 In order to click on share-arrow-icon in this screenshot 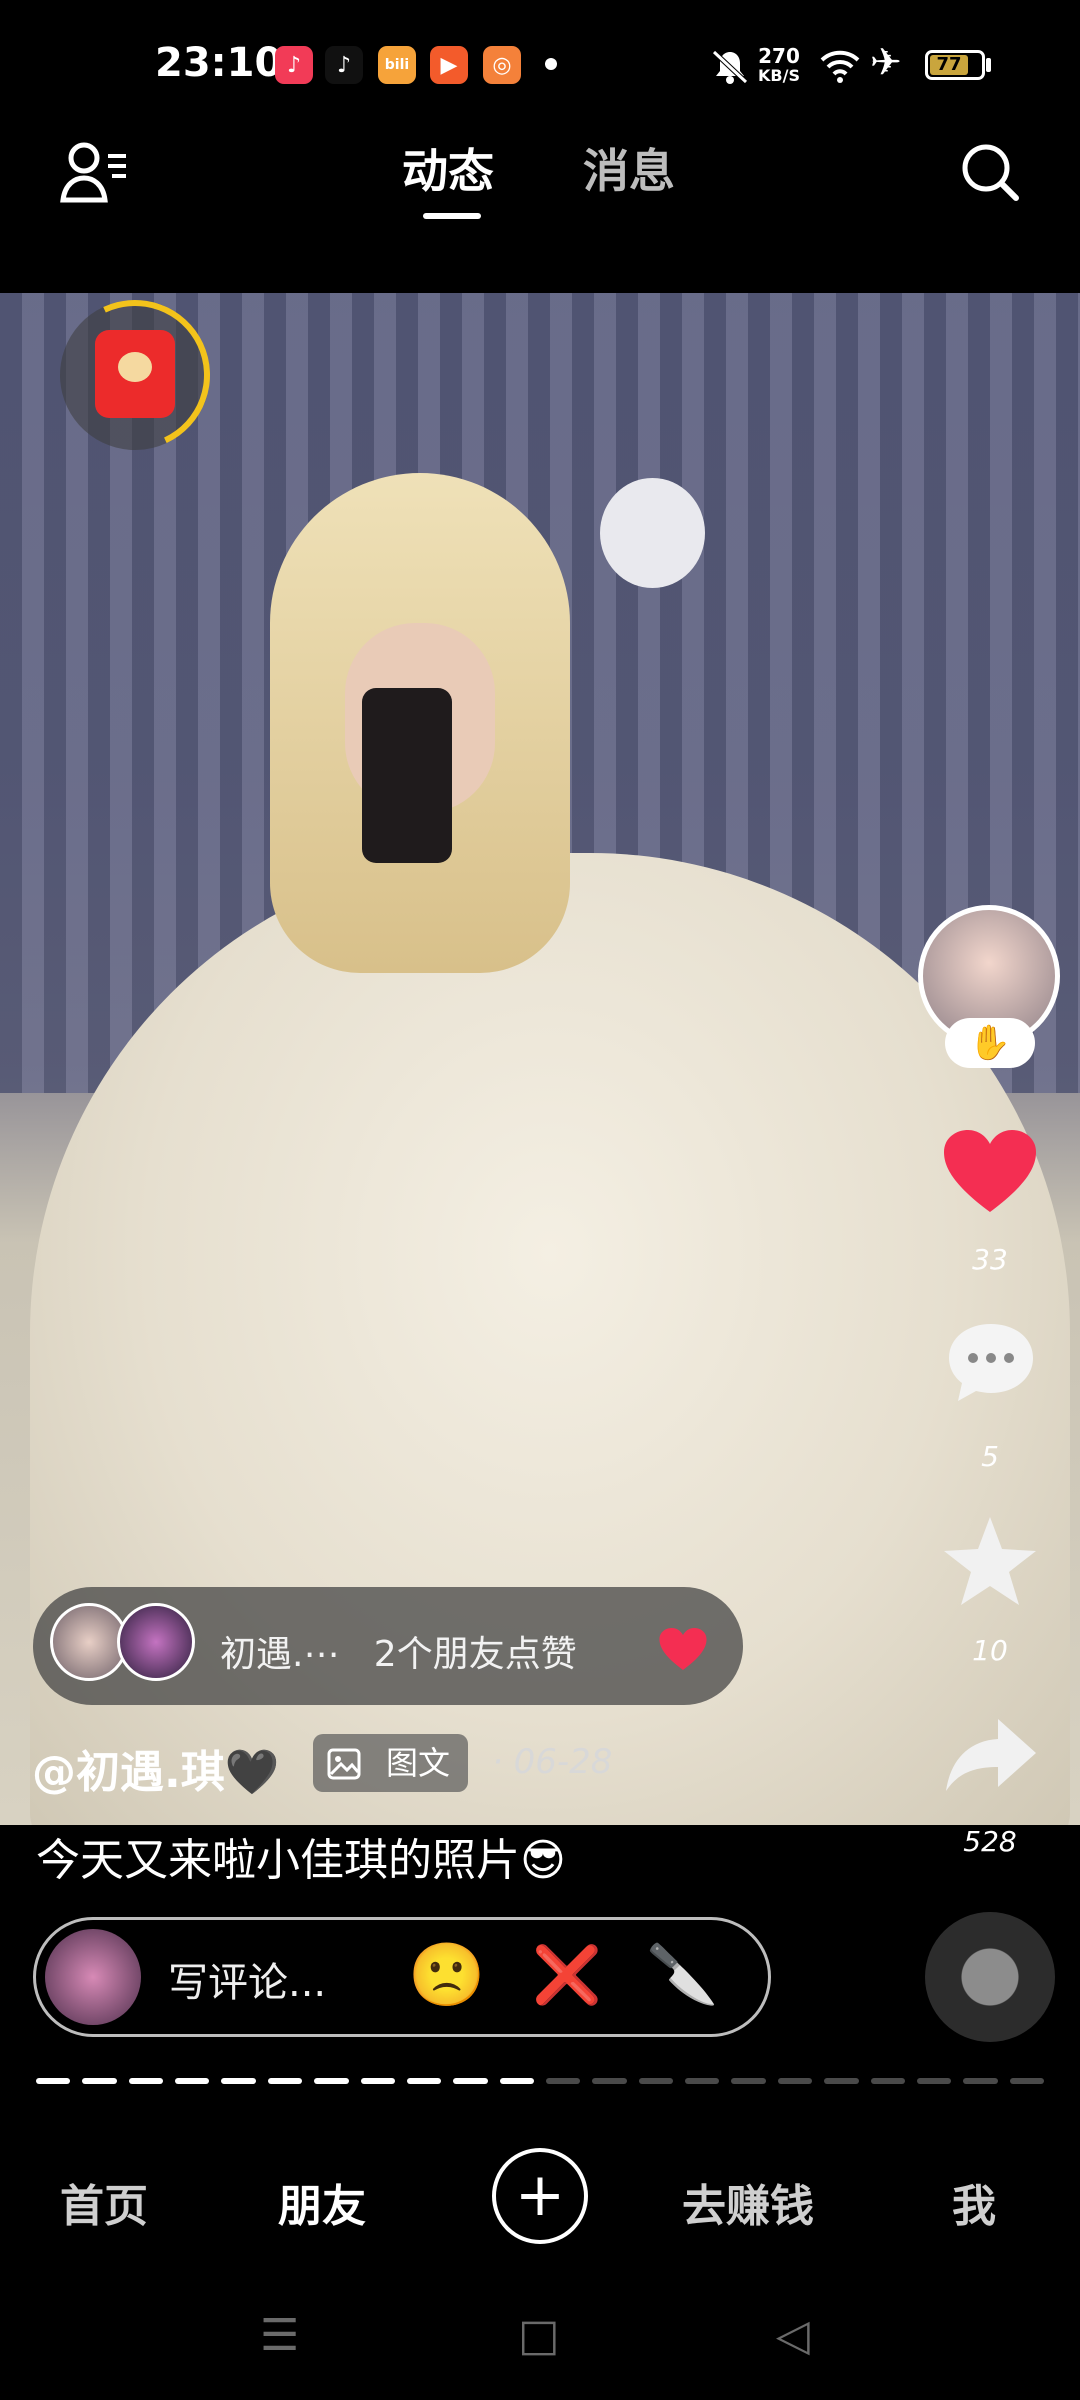, I will do `click(990, 1755)`.